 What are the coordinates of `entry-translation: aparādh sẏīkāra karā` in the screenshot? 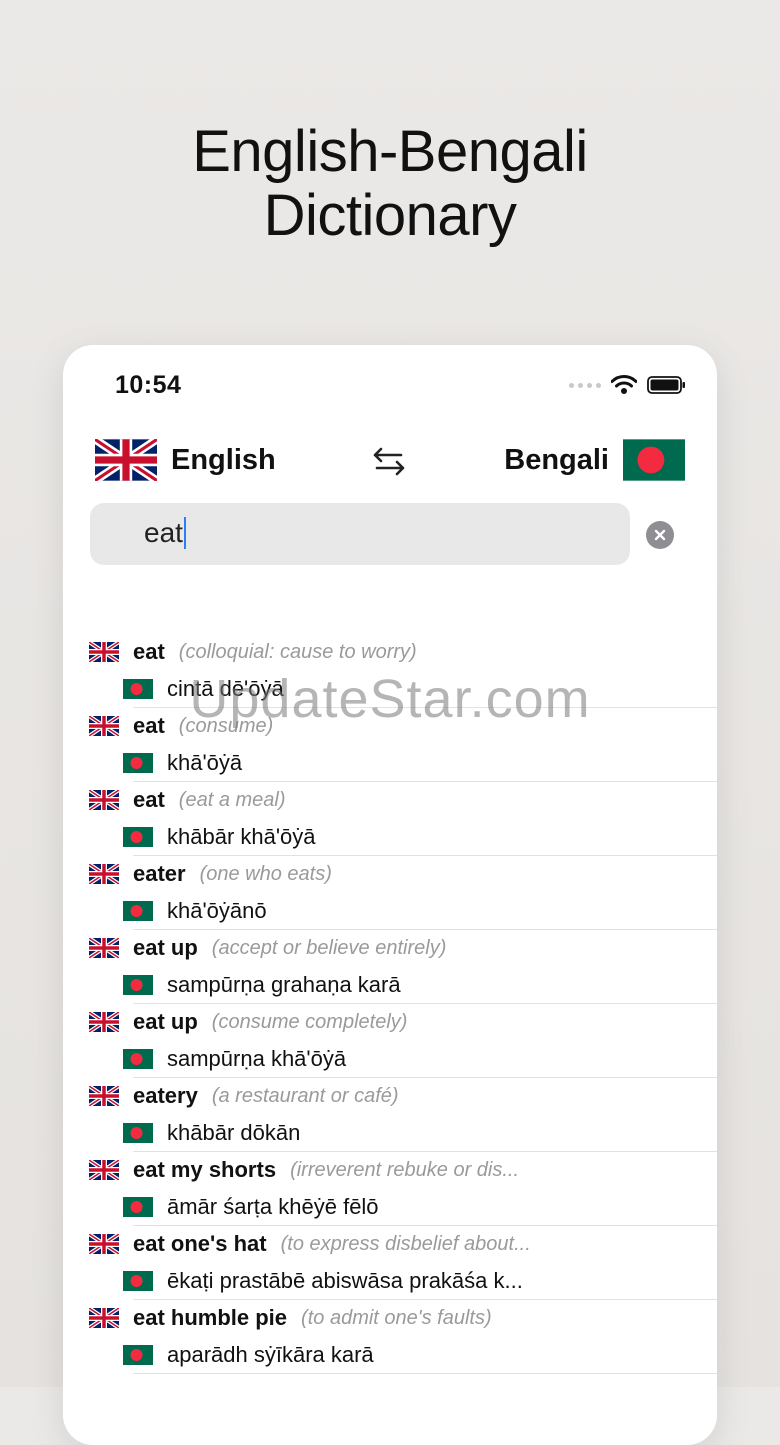 It's located at (270, 1354).